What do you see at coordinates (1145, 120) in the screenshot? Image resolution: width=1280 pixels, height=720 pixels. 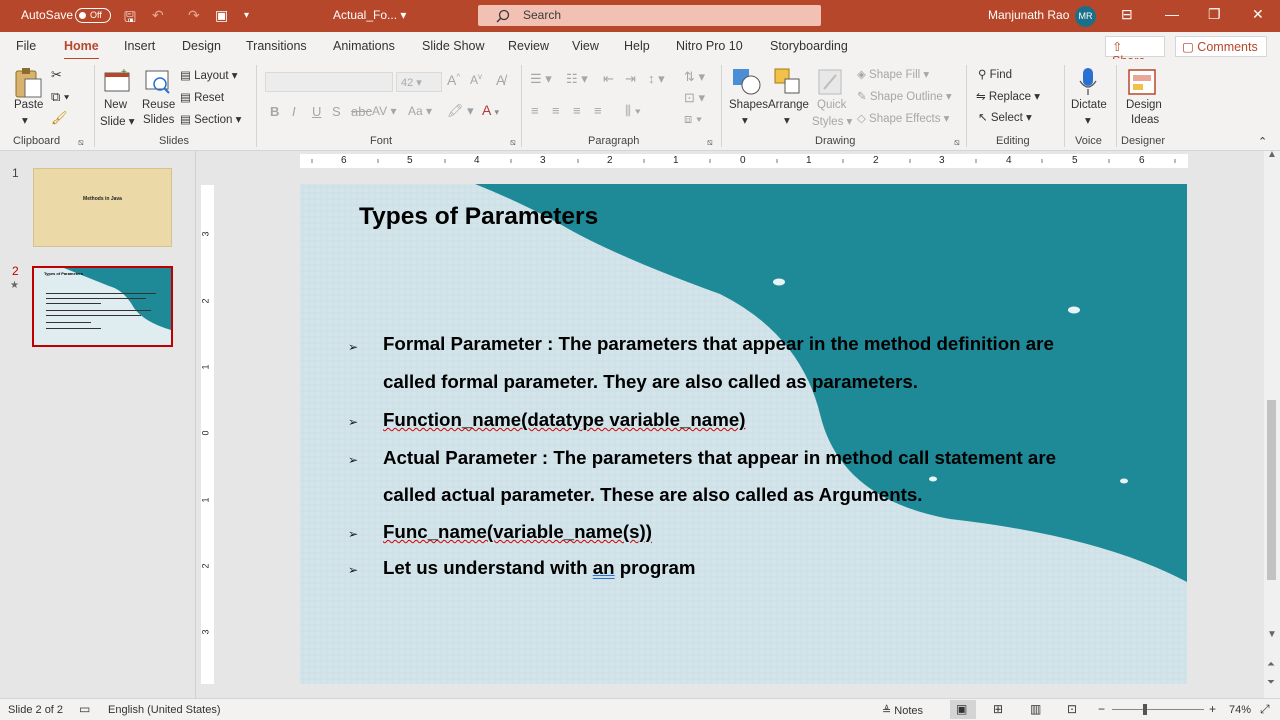 I see `design-ideas-label-2: Ideas` at bounding box center [1145, 120].